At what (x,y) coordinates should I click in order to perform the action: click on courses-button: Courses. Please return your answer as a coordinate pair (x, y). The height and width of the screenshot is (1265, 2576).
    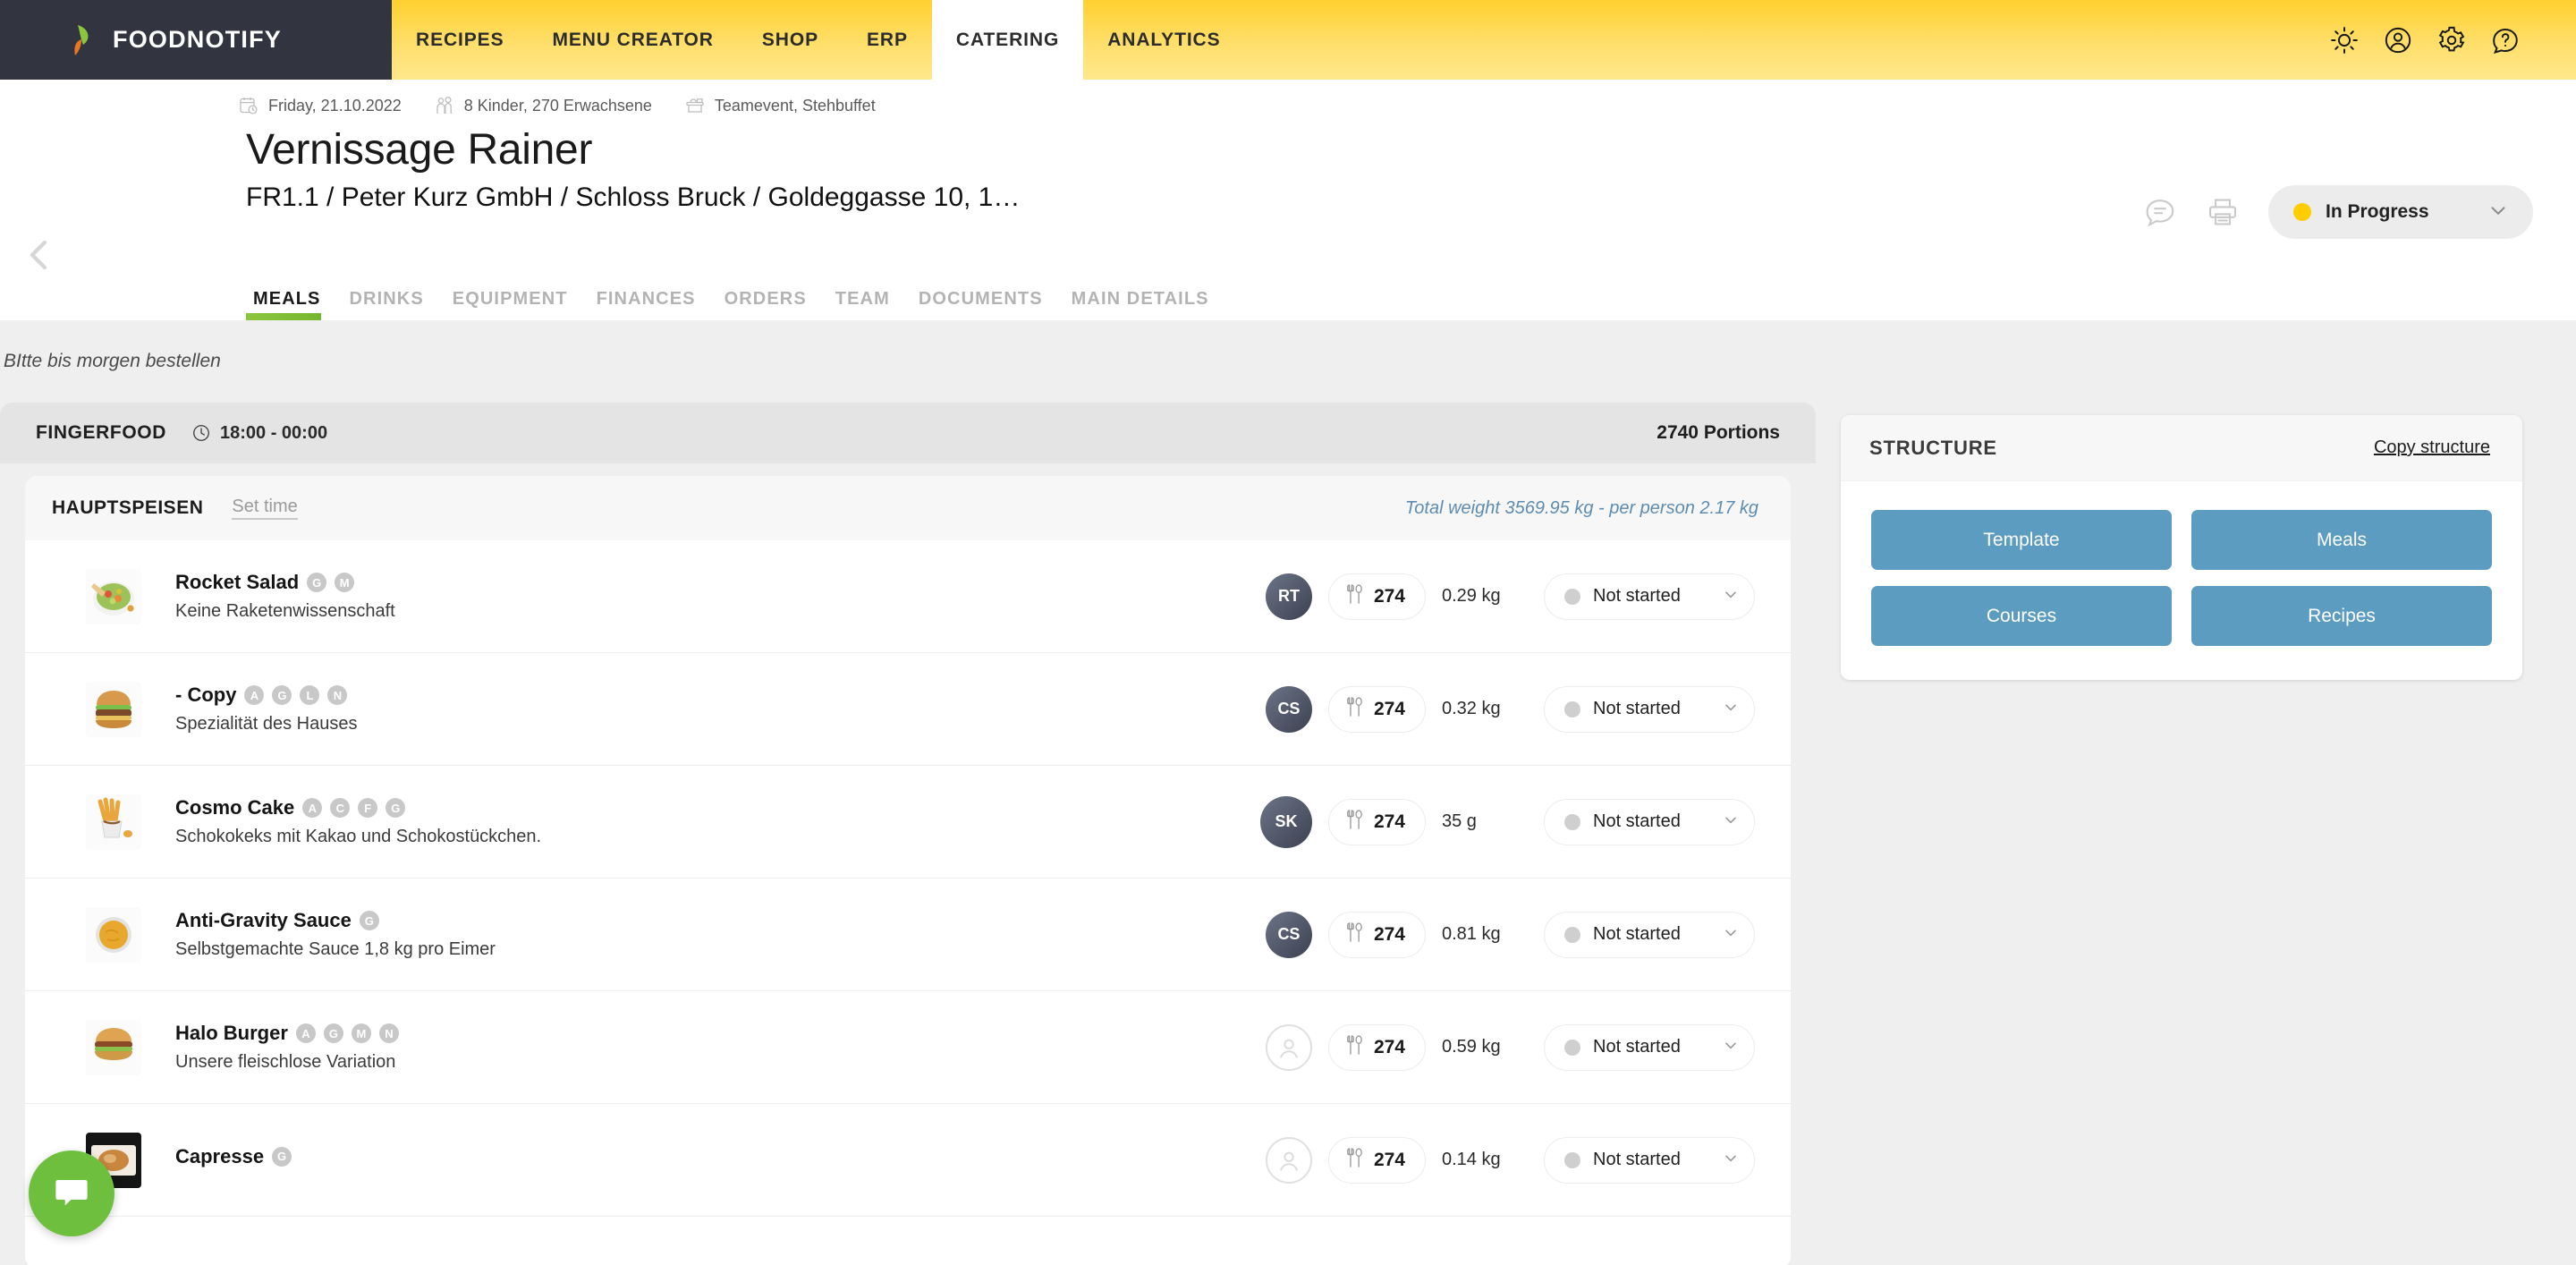
    Looking at the image, I should click on (2021, 616).